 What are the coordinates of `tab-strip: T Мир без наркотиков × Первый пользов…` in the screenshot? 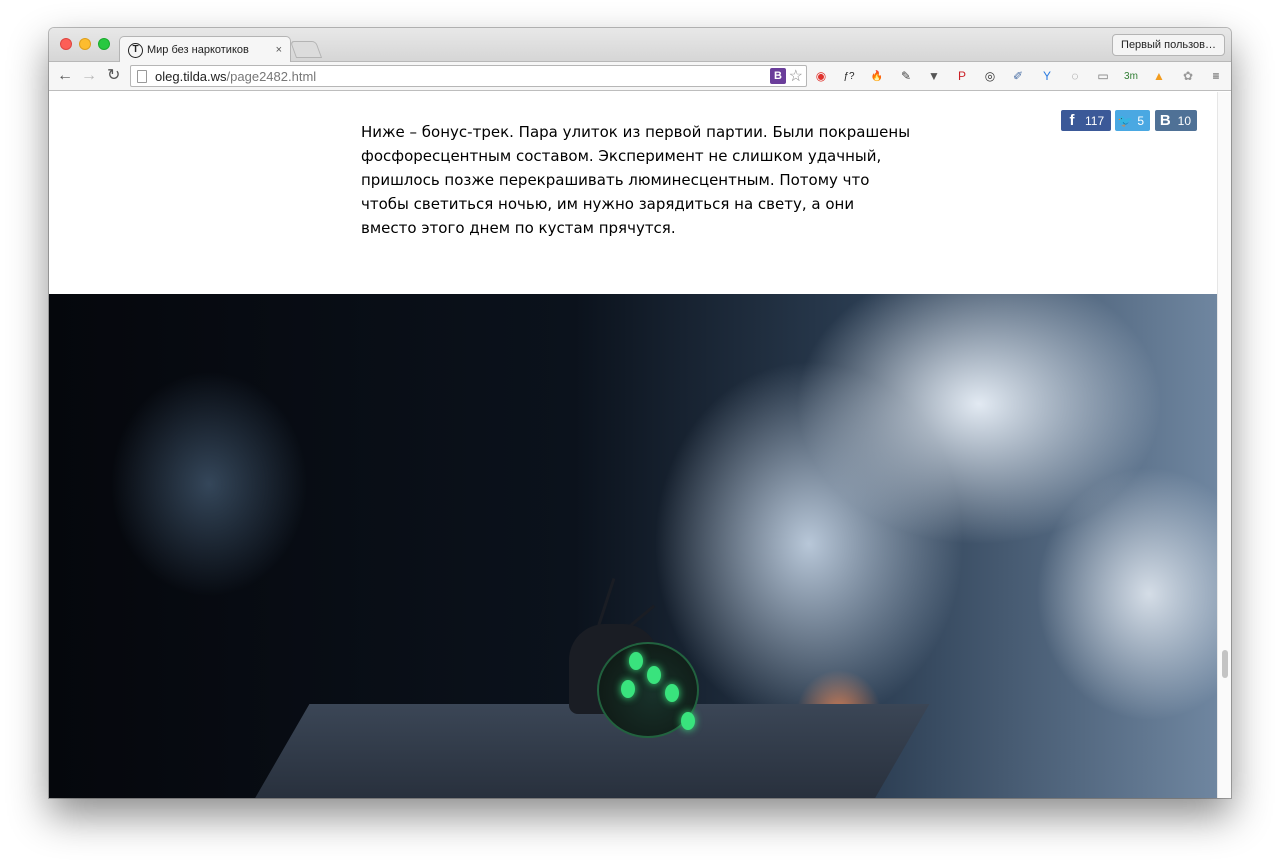 It's located at (640, 45).